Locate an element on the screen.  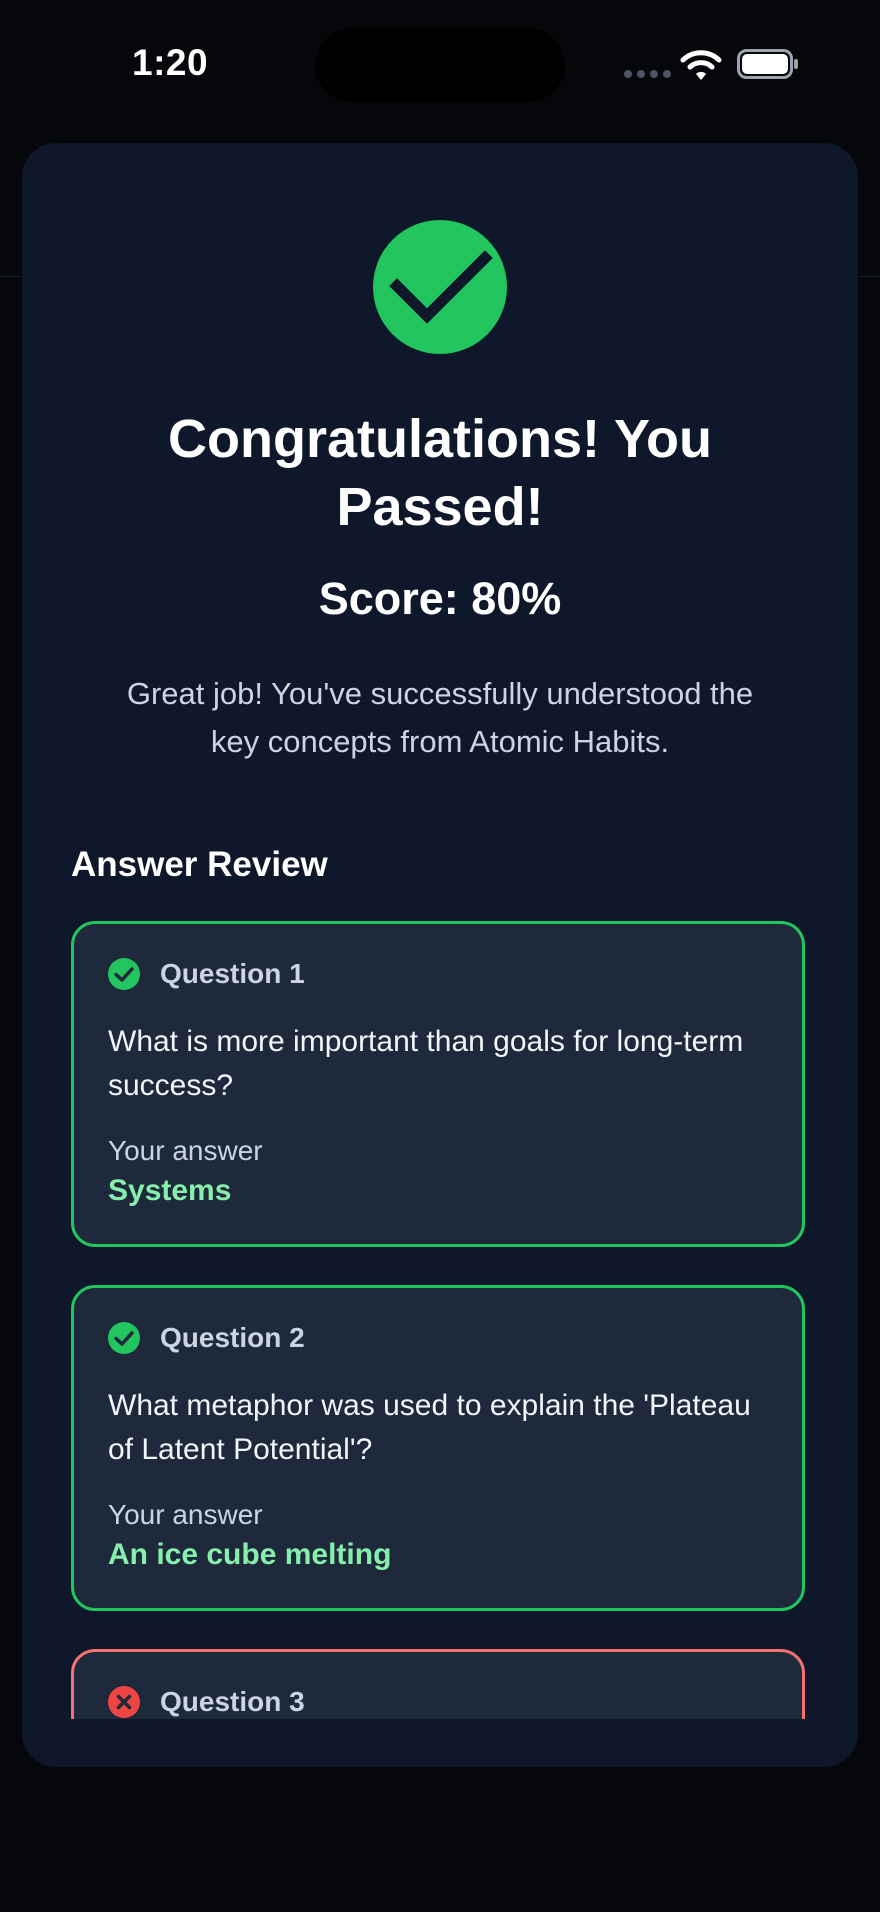
cellular-signal-icon is located at coordinates (647, 74).